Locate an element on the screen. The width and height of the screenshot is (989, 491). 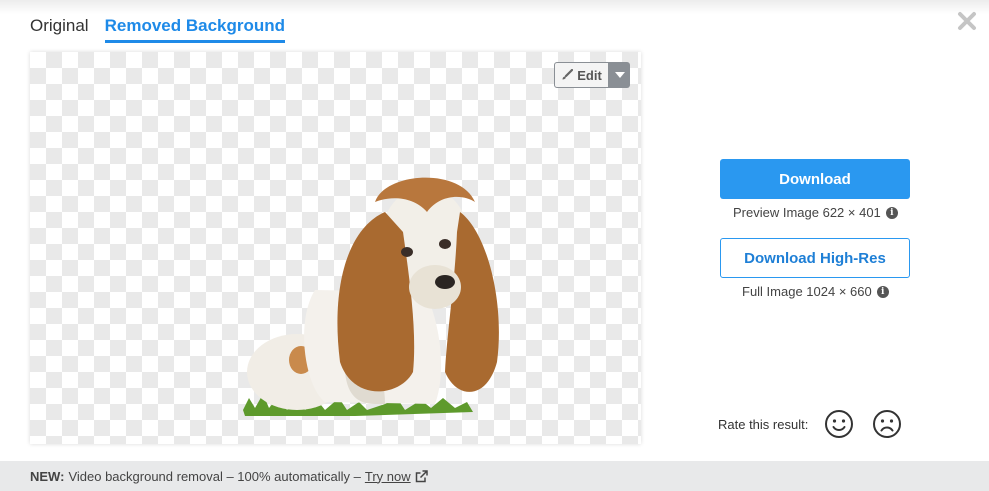
edit-dropdown-button is located at coordinates (619, 75).